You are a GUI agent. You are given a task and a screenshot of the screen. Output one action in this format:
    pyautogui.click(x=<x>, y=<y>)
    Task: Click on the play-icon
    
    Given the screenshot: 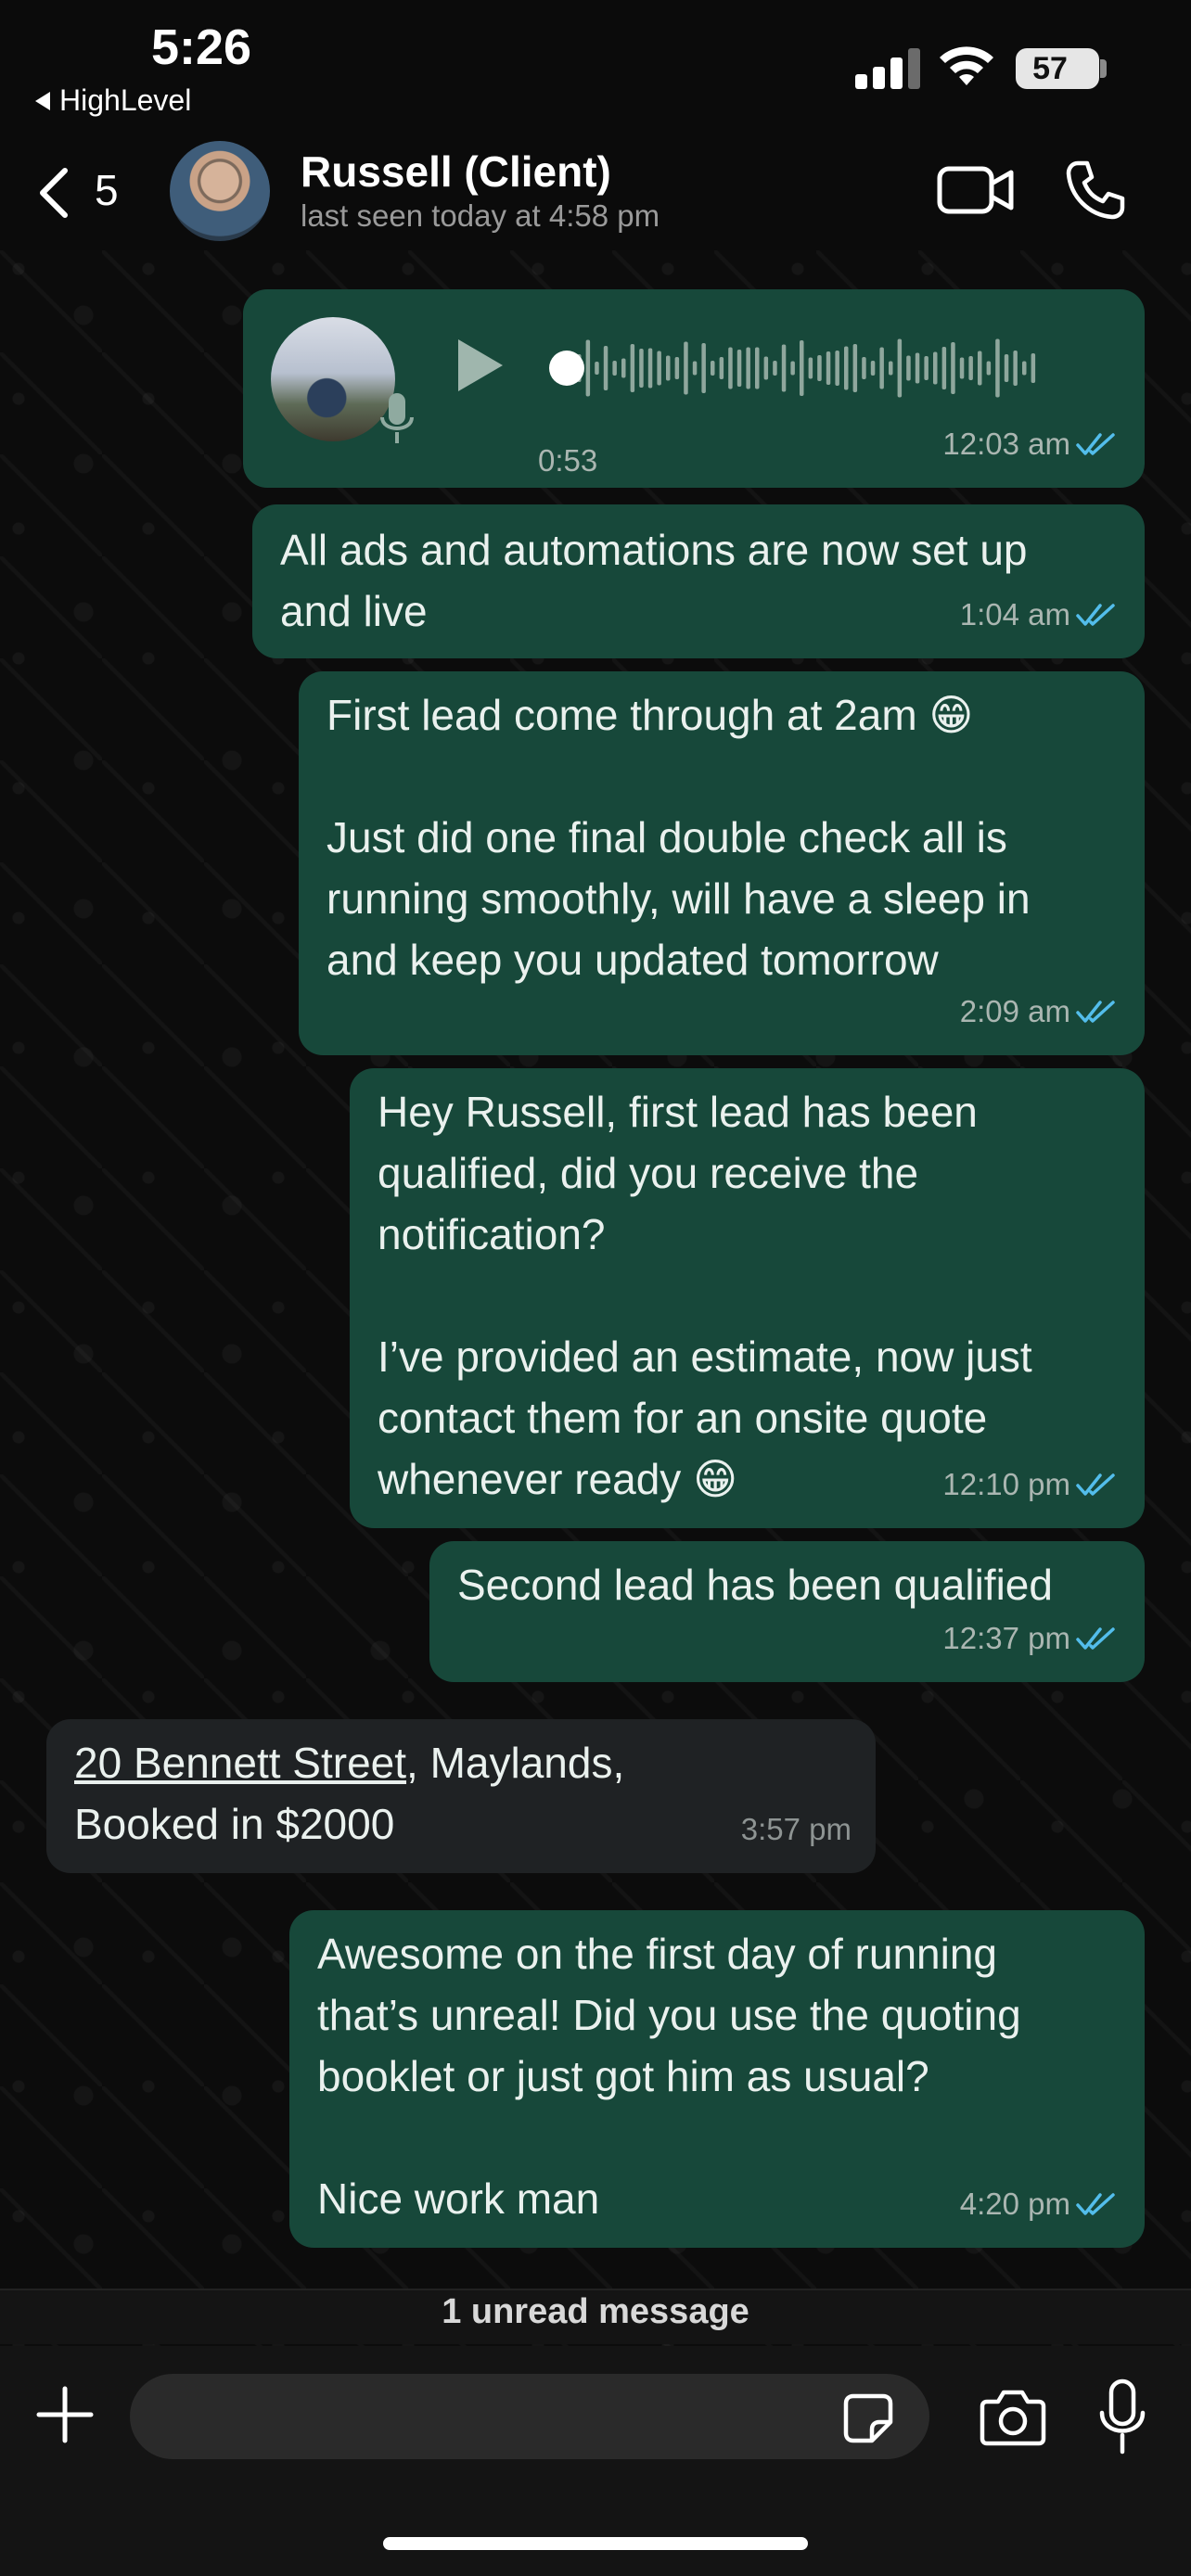 What is the action you would take?
    pyautogui.click(x=480, y=365)
    